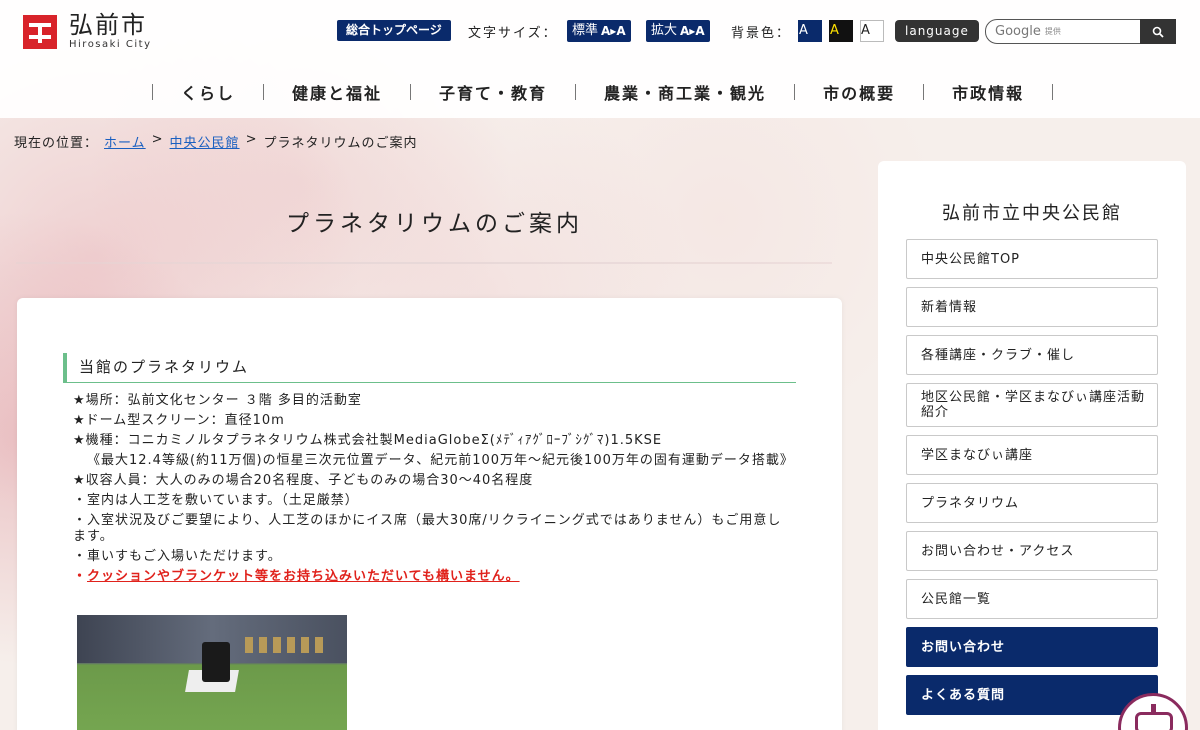  I want to click on page-title-area: プラネタリウムのご案内, so click(424, 225).